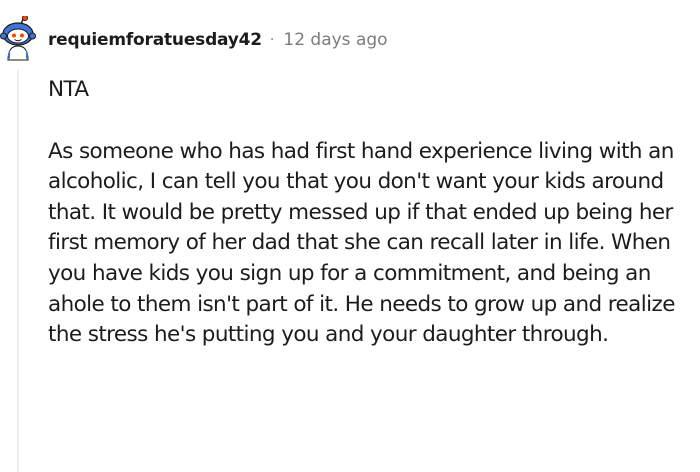 The width and height of the screenshot is (700, 472). What do you see at coordinates (68, 89) in the screenshot?
I see `comment-verdict: NTA` at bounding box center [68, 89].